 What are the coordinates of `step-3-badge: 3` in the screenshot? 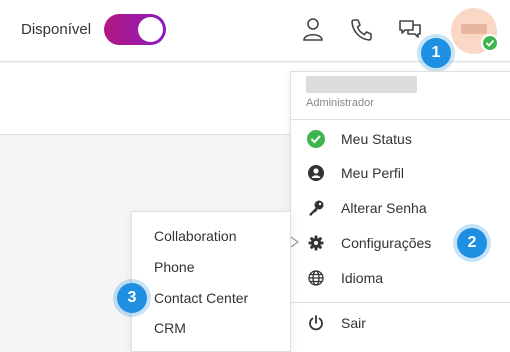 It's located at (132, 298).